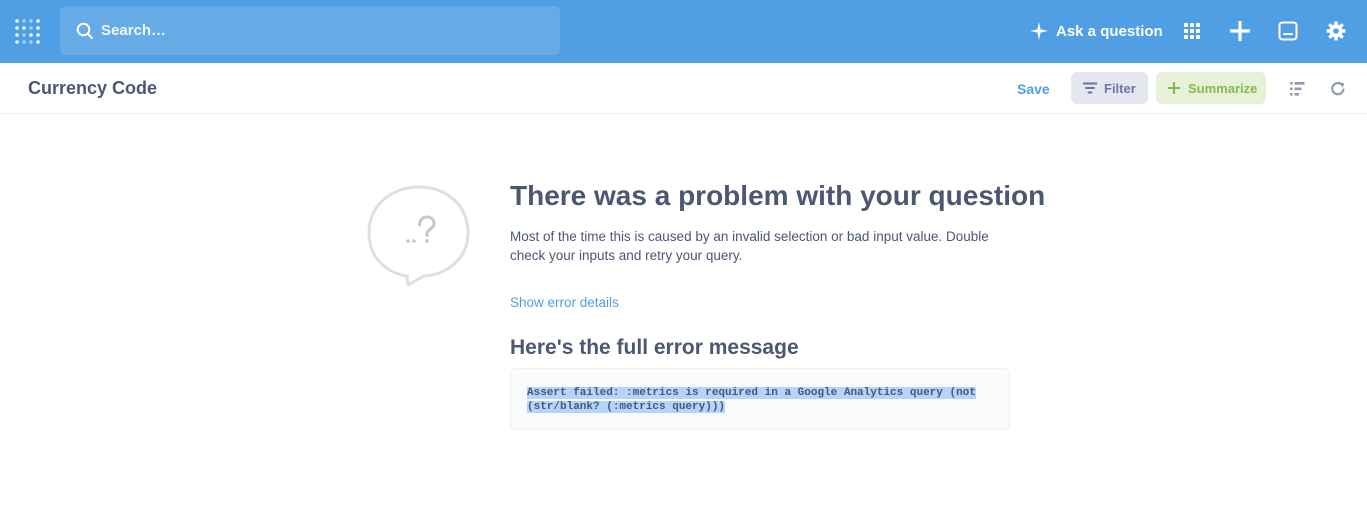 This screenshot has width=1367, height=523. Describe the element at coordinates (654, 347) in the screenshot. I see `full-error-heading: Here's the full error message` at that location.